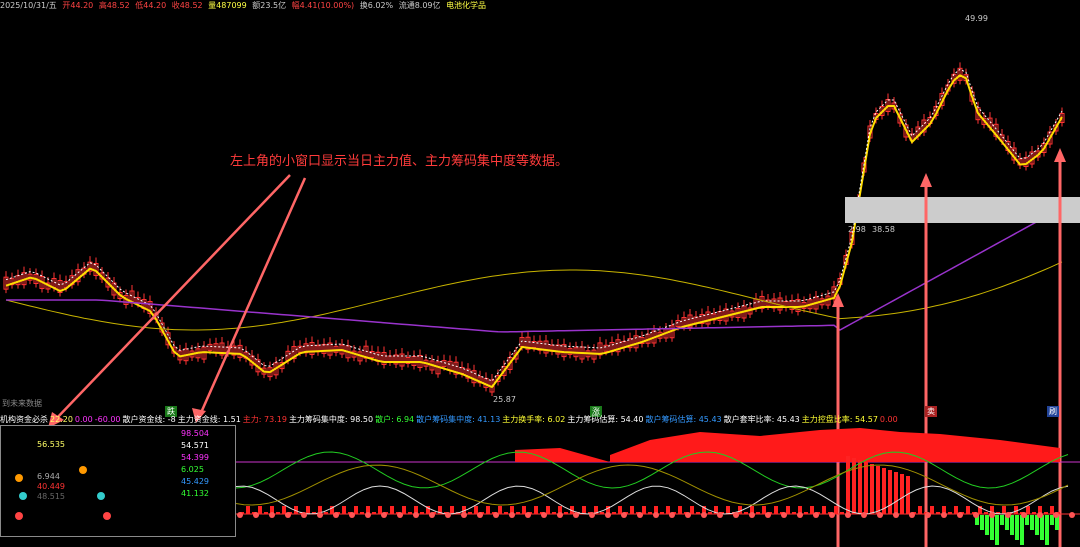  I want to click on main-force-area, so click(787, 445).